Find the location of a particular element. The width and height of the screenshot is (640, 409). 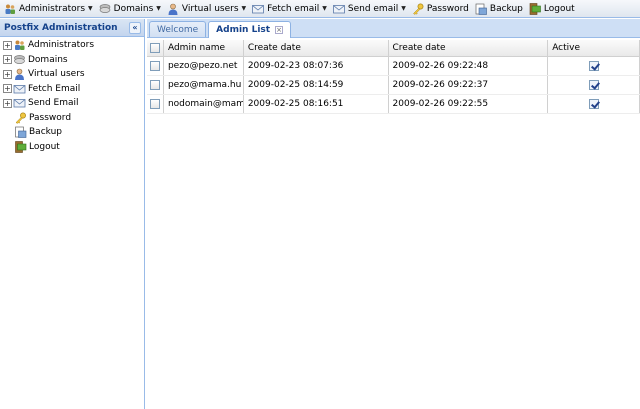

navigation-panel-title: Postfix Administration is located at coordinates (61, 27).